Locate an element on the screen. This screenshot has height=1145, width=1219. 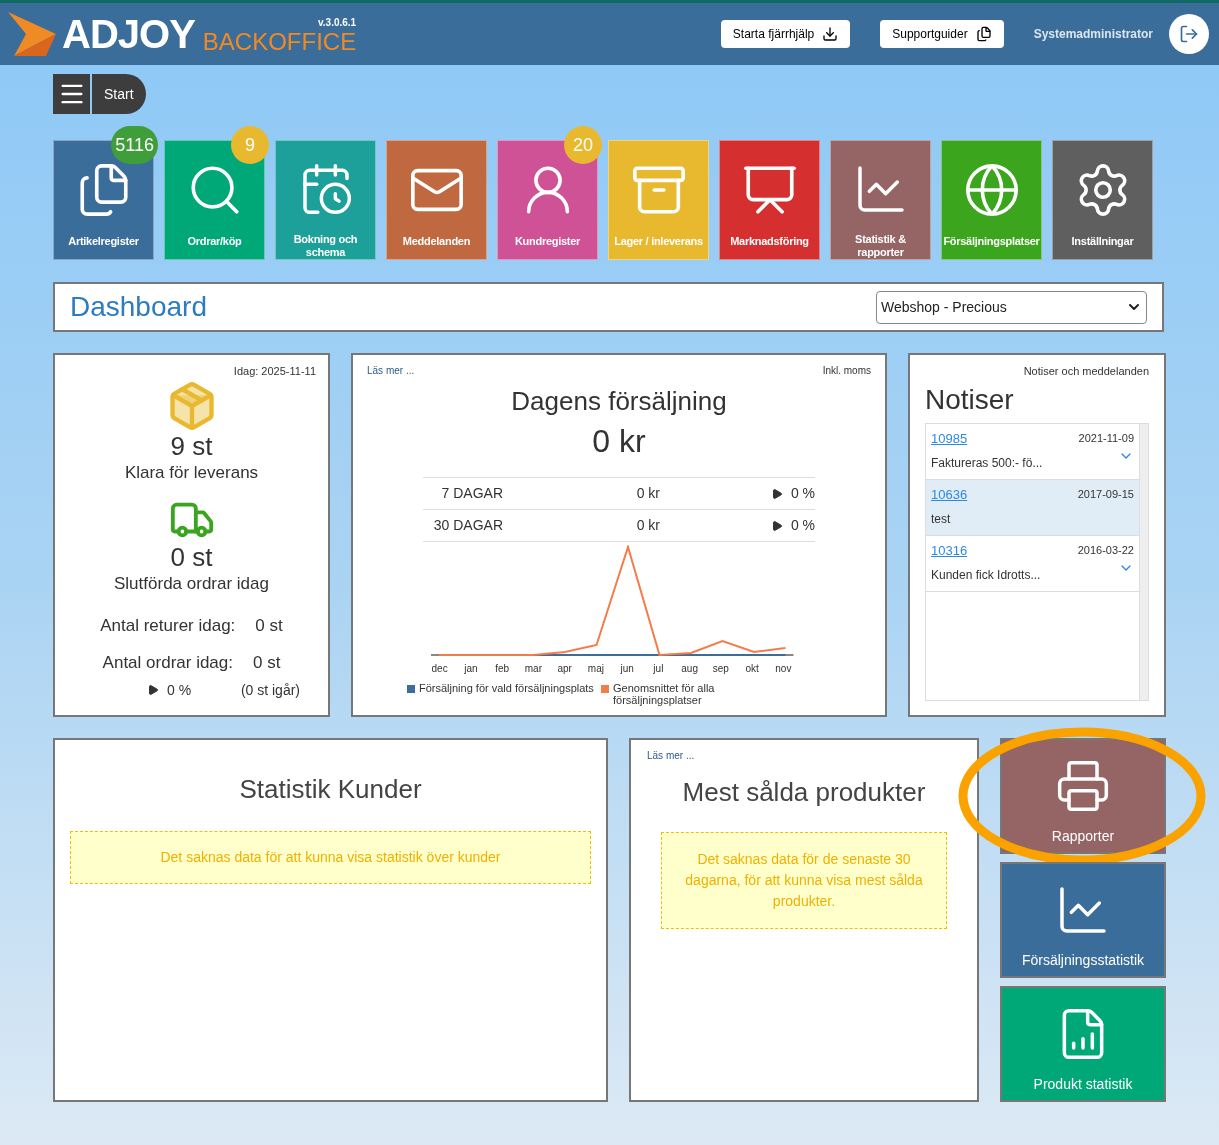
done-label: Slutförda ordrar idag is located at coordinates (191, 584).